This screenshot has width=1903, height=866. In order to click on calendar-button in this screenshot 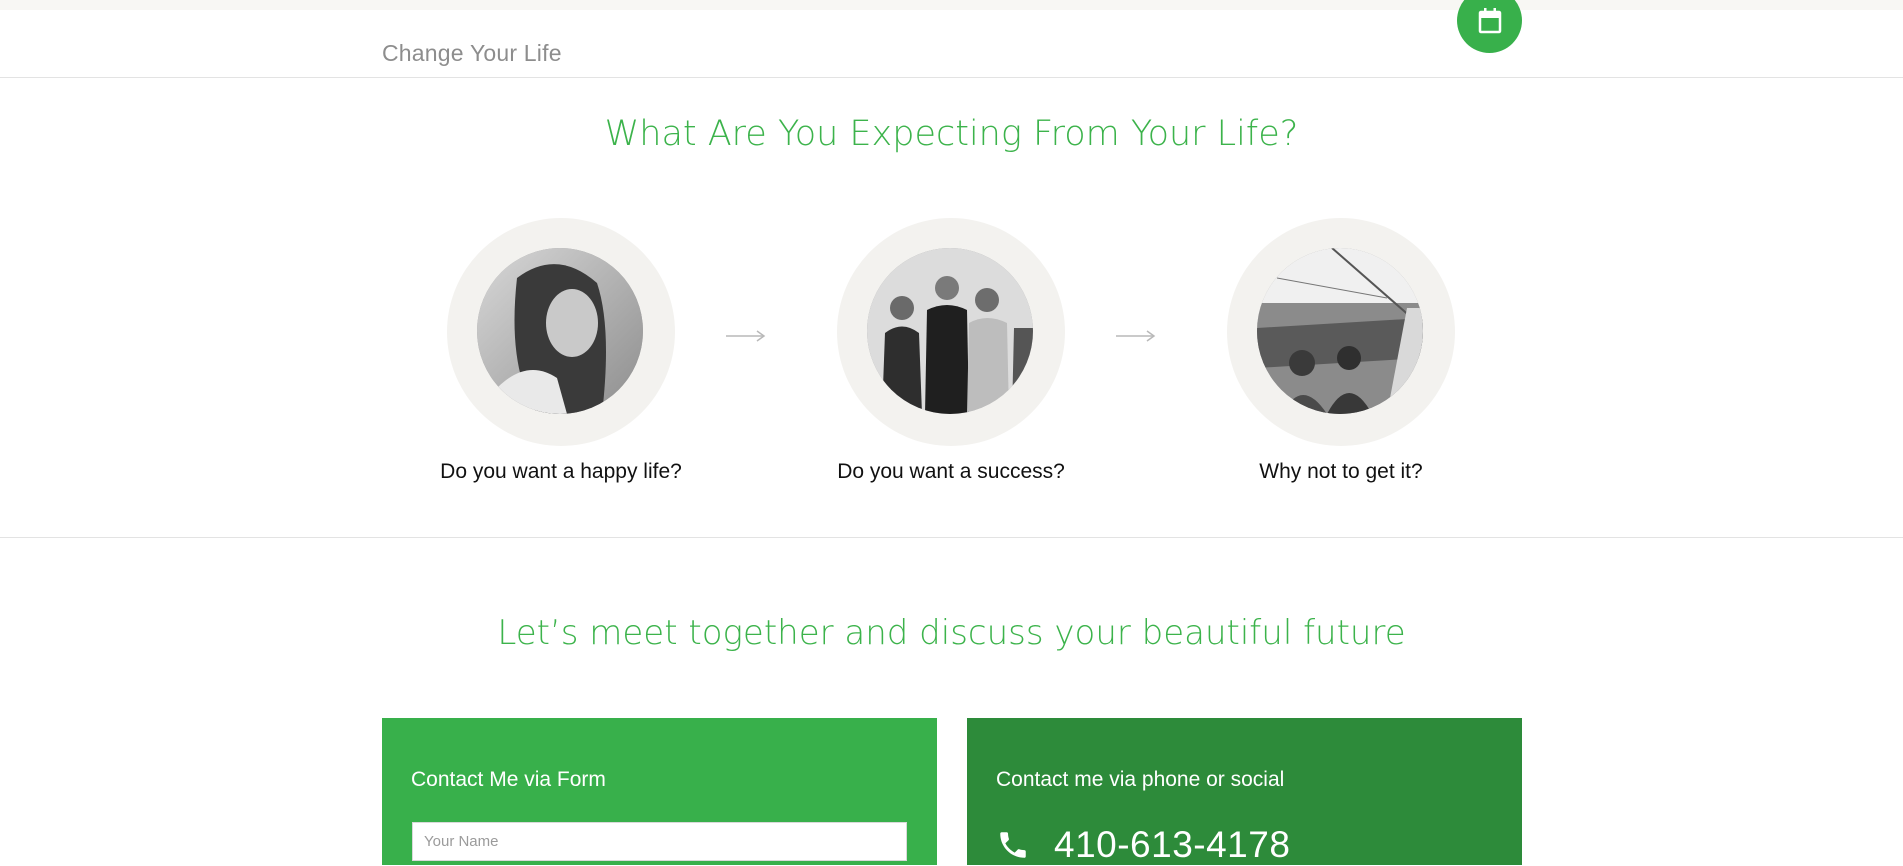, I will do `click(1489, 26)`.